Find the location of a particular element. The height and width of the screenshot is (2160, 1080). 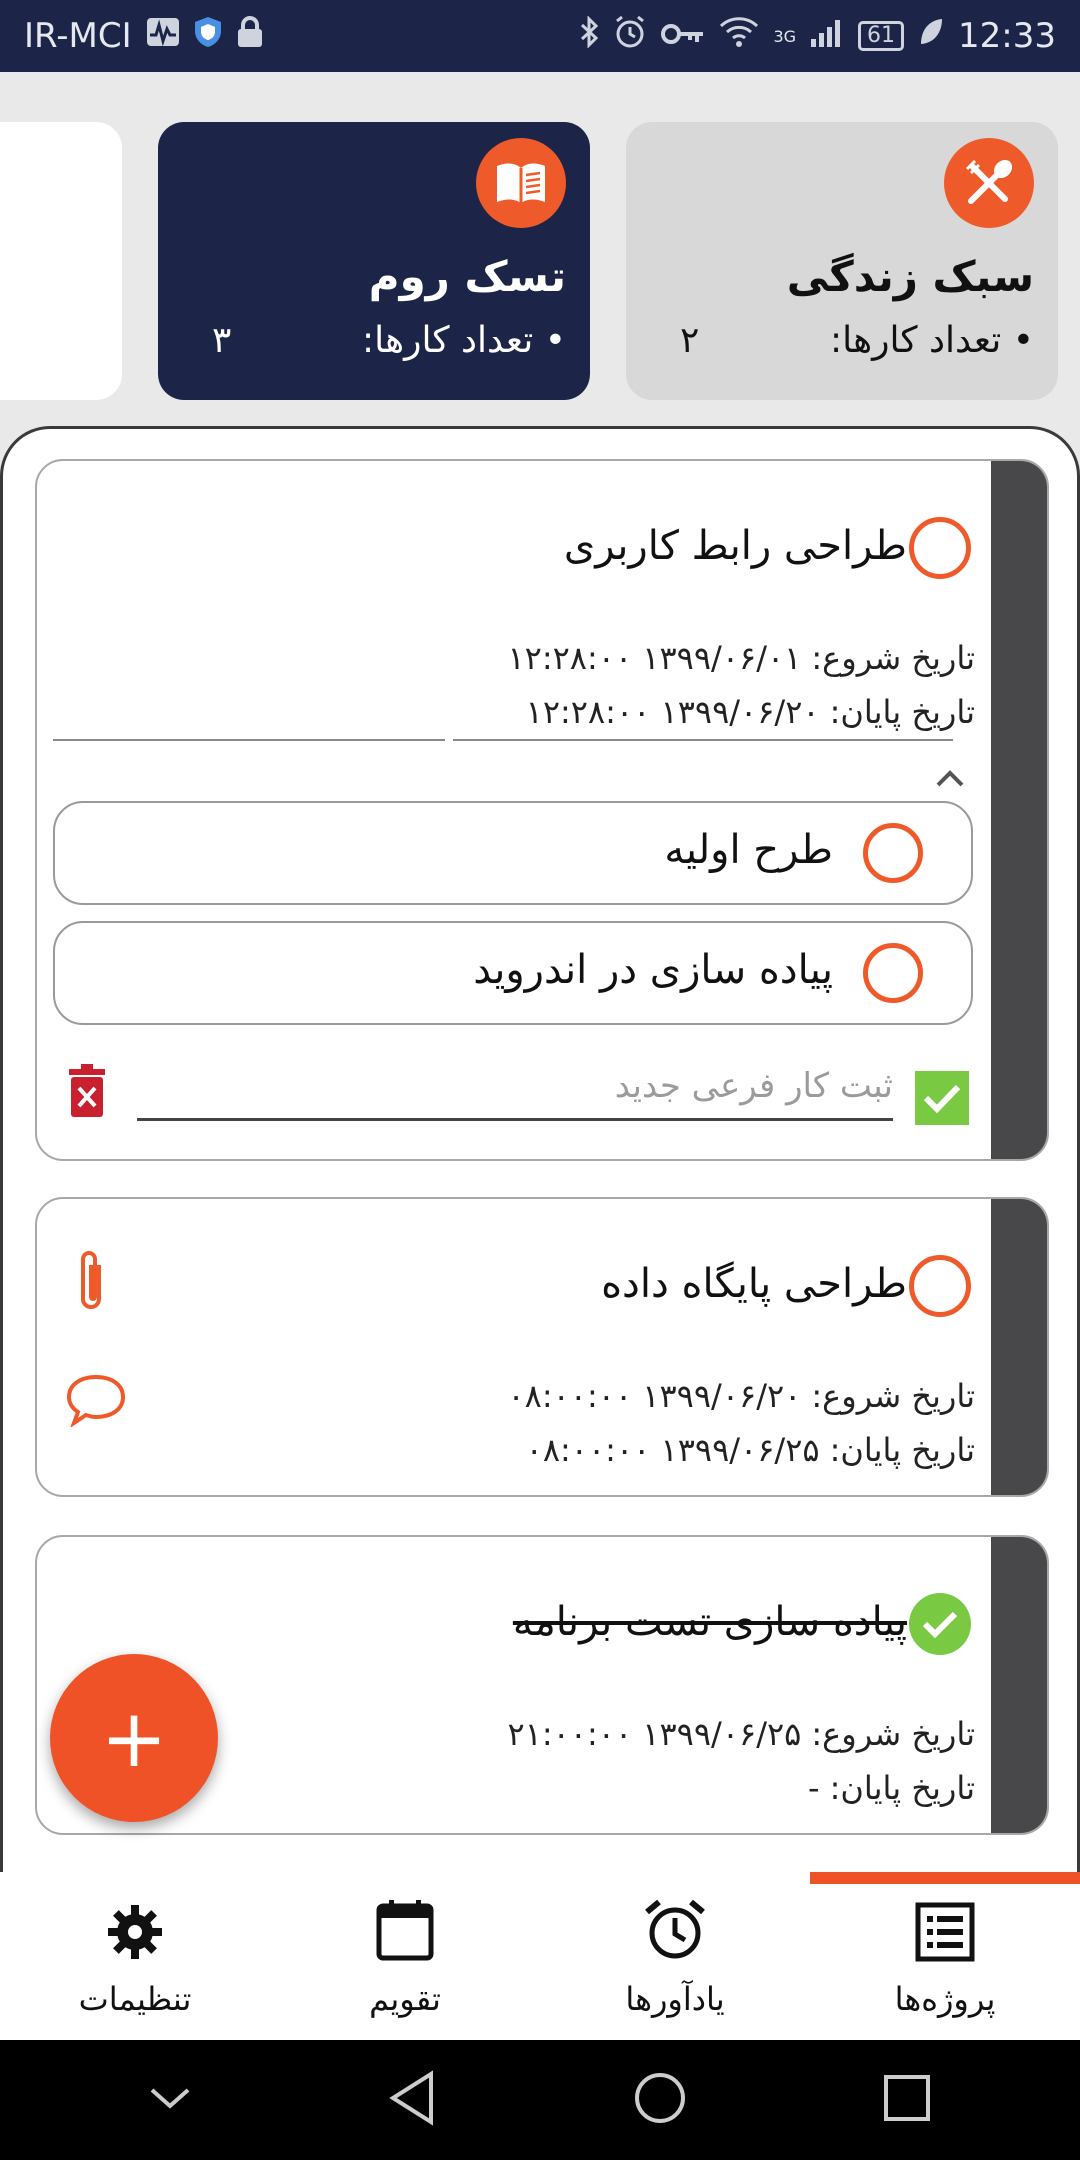

subtask-item: پیاده سازی در اندروید is located at coordinates (513, 973).